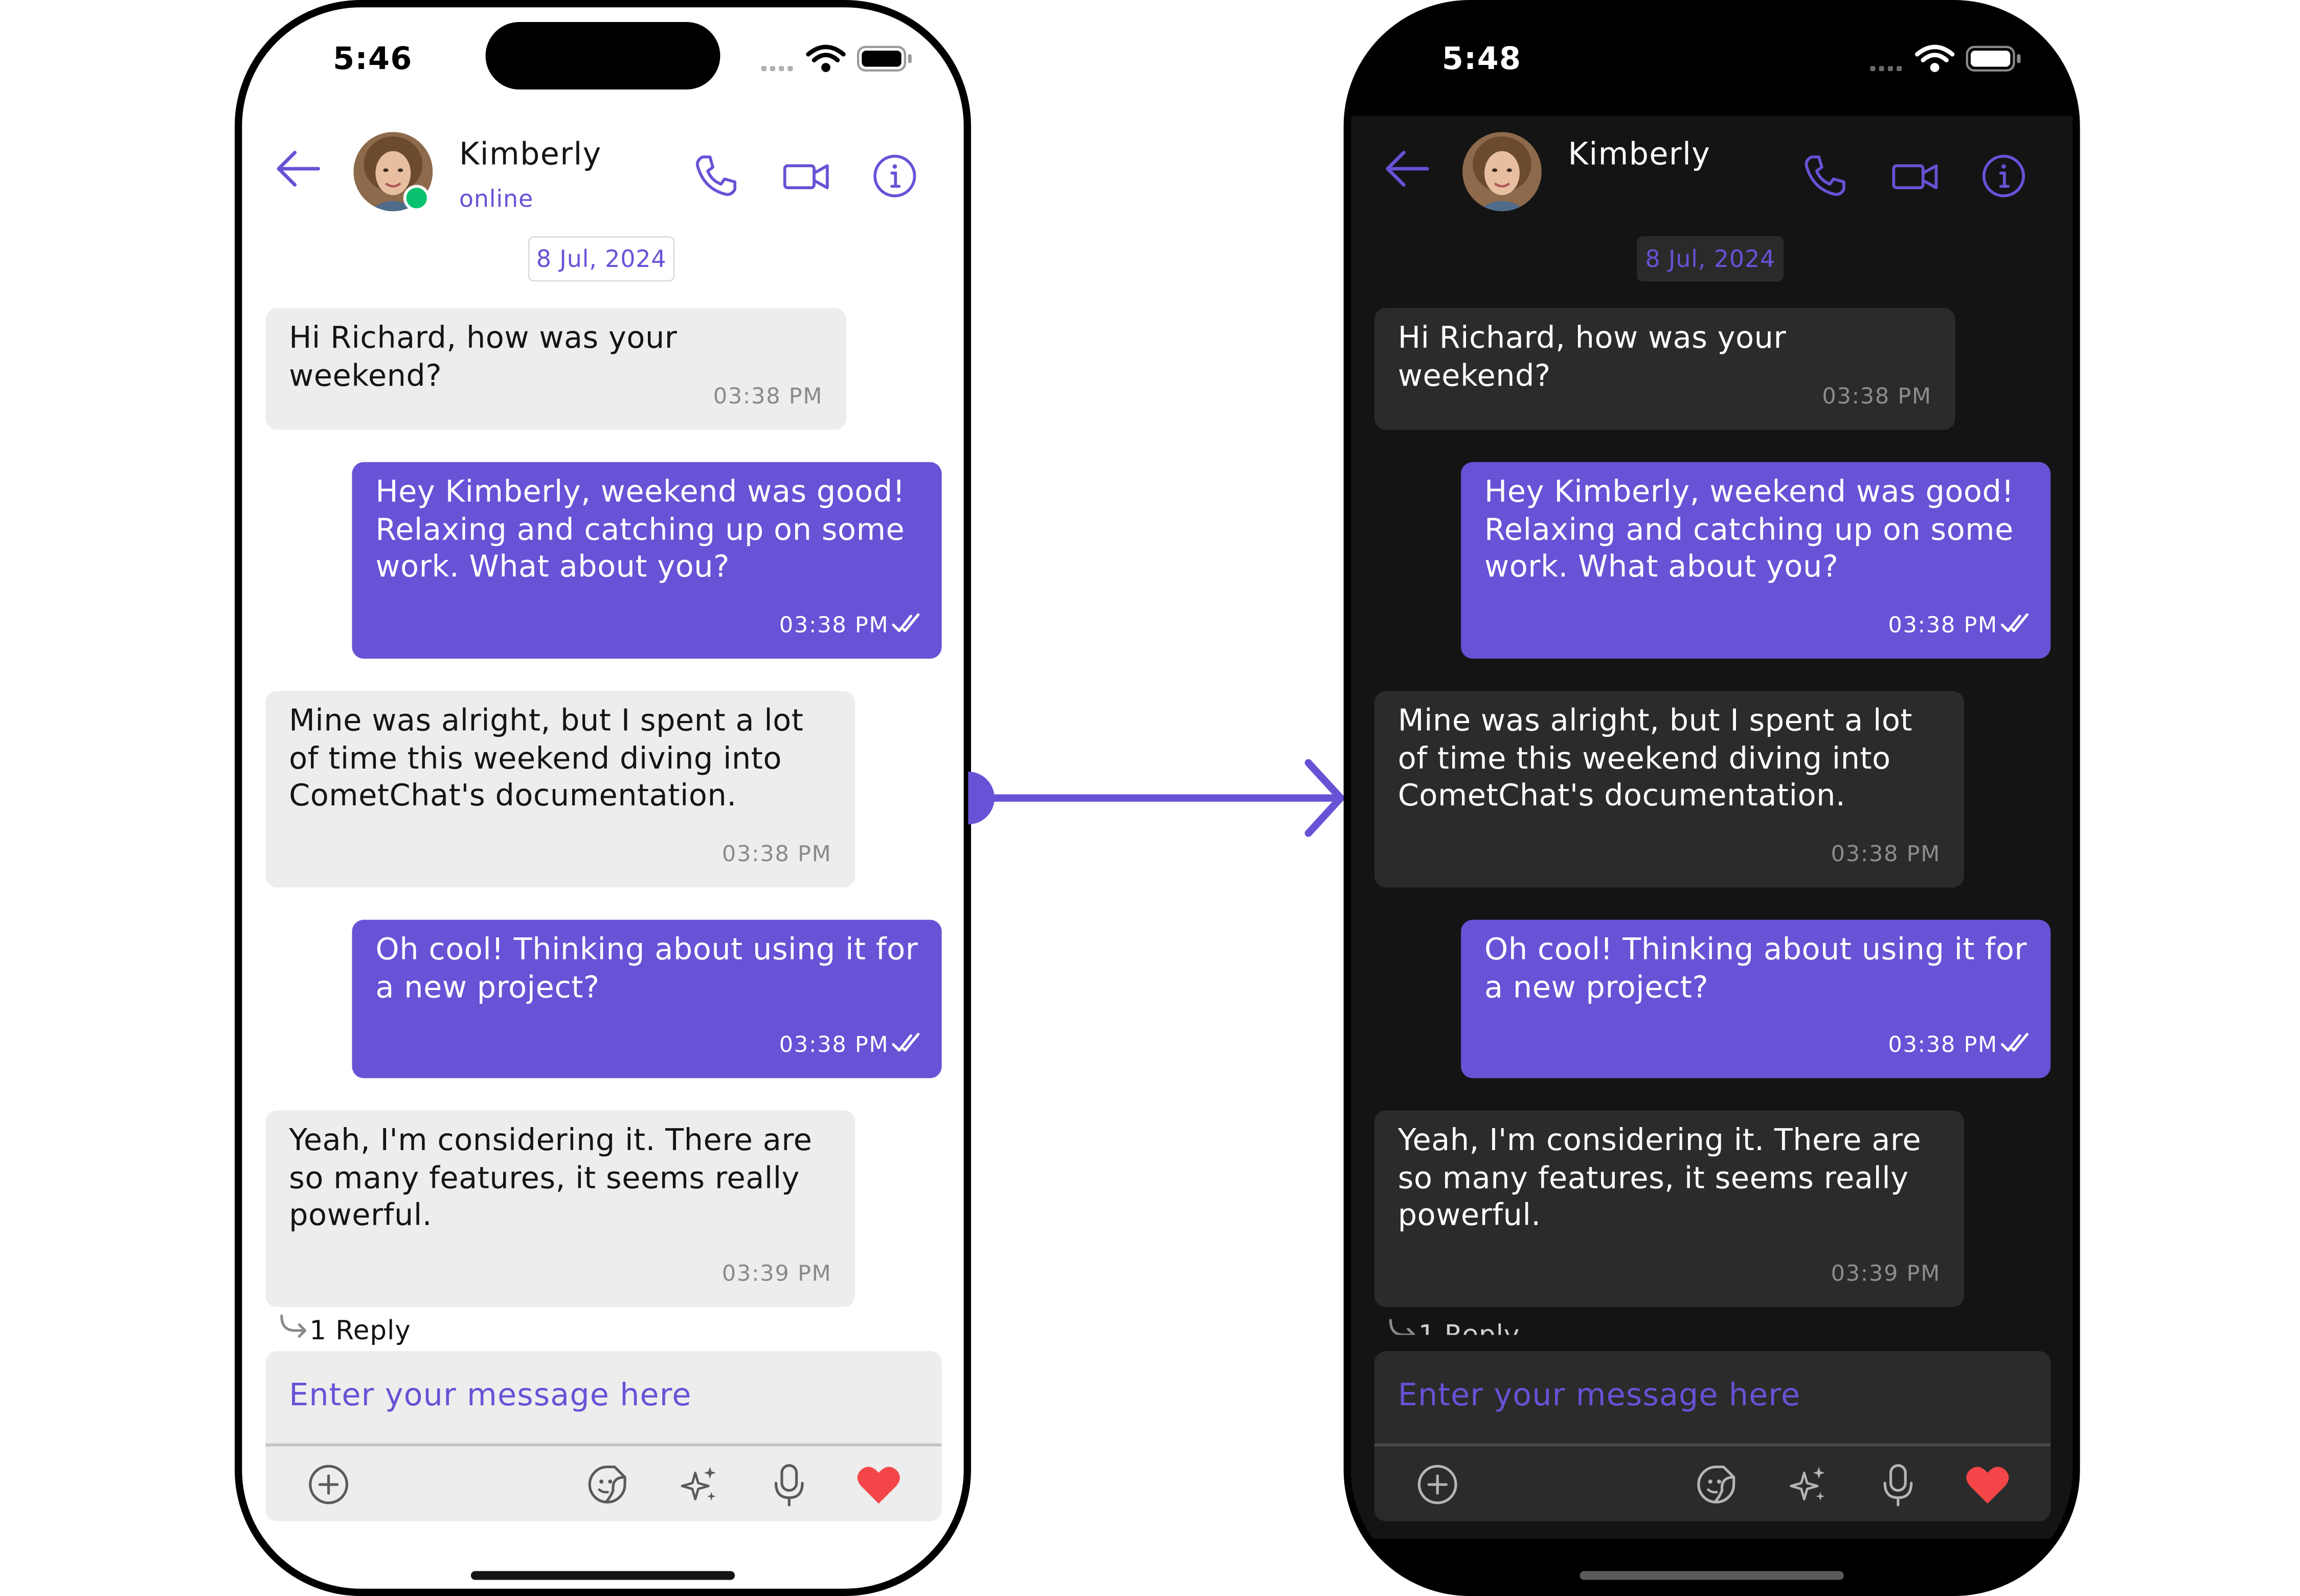 This screenshot has height=1596, width=2300. What do you see at coordinates (496, 199) in the screenshot?
I see `contact-status: online` at bounding box center [496, 199].